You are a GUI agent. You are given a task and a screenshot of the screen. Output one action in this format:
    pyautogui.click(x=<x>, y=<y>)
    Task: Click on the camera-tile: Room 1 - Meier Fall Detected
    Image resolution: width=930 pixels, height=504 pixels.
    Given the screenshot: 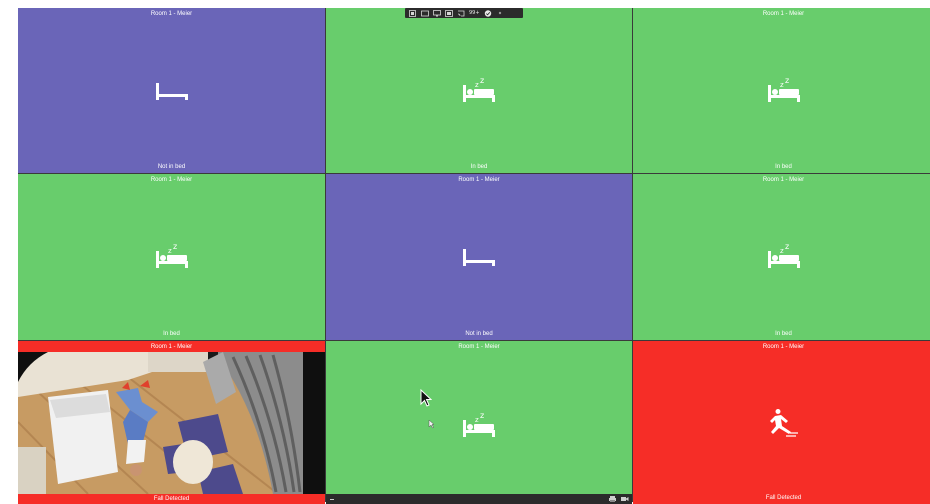 What is the action you would take?
    pyautogui.click(x=171, y=422)
    